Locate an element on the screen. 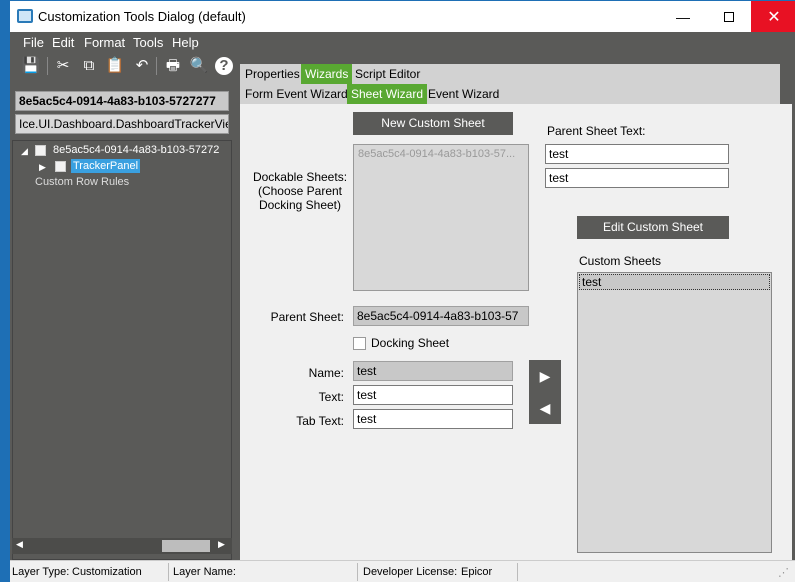  app-icon is located at coordinates (25, 16).